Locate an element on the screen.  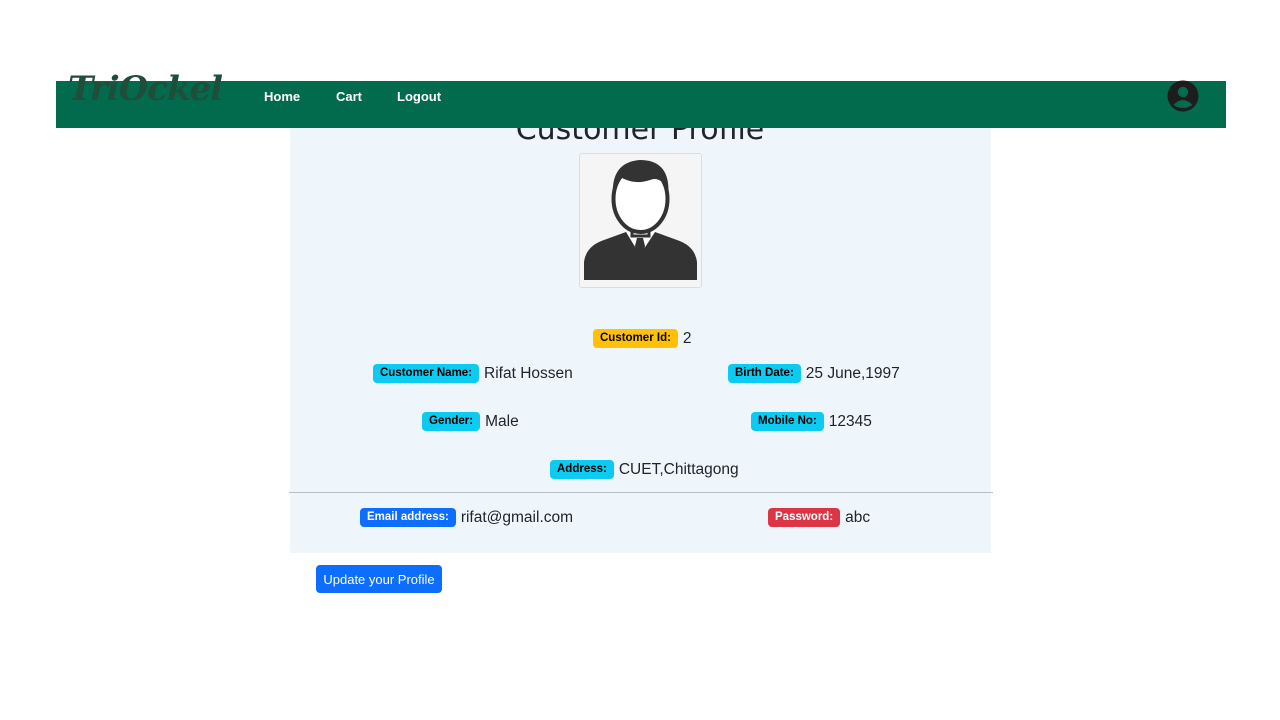
user-circle-icon is located at coordinates (1183, 96).